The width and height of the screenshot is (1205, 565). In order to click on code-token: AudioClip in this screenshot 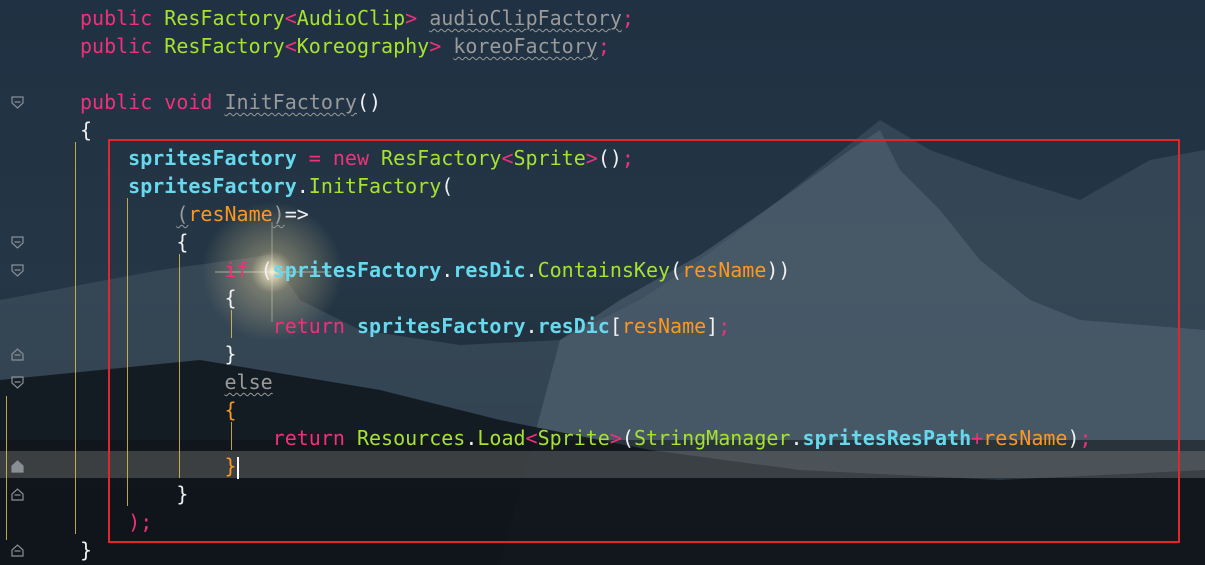, I will do `click(351, 18)`.